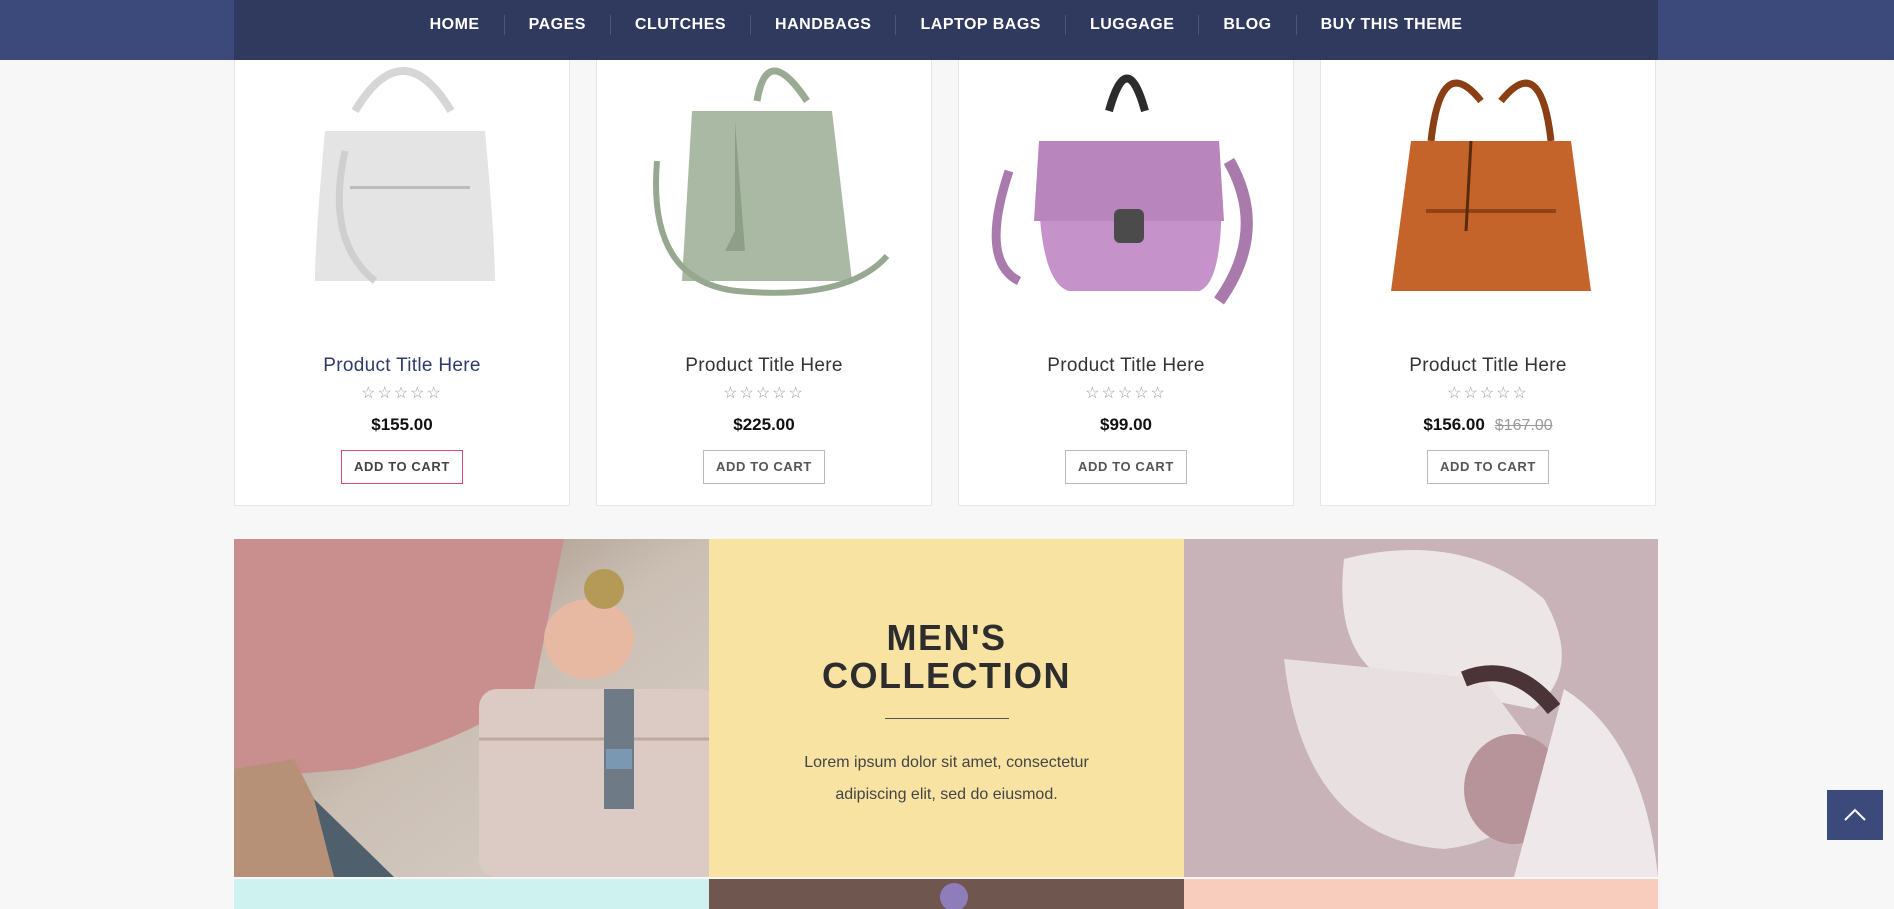 Image resolution: width=1894 pixels, height=909 pixels. I want to click on product-price: $225.00, so click(764, 425).